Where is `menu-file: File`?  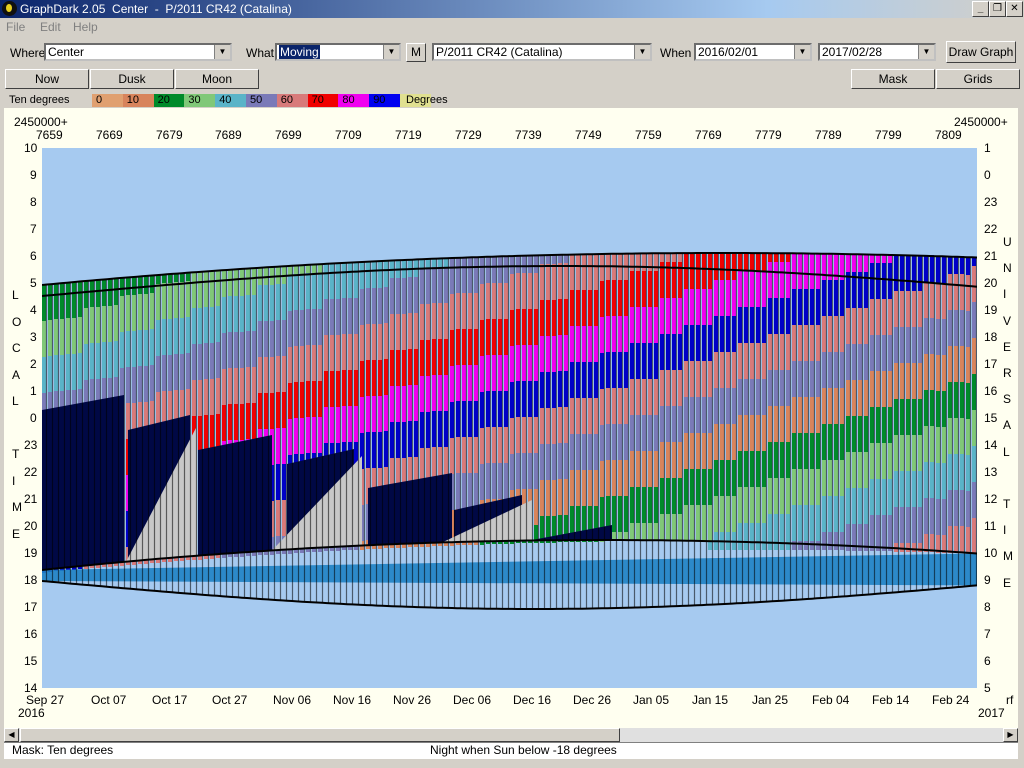 menu-file: File is located at coordinates (15, 27).